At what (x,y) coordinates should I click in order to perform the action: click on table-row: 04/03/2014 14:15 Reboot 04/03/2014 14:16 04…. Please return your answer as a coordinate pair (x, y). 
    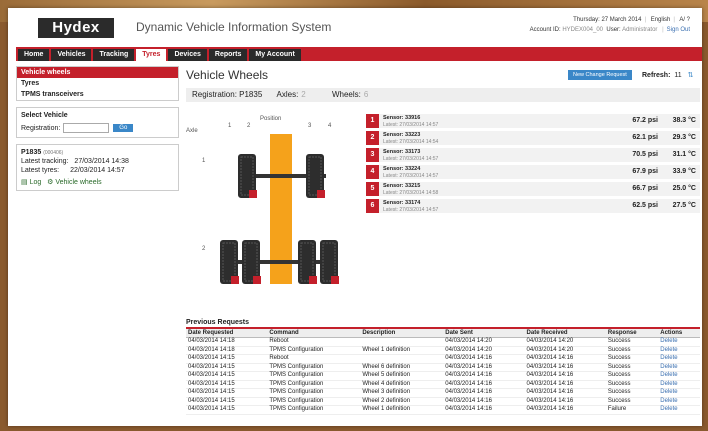
    Looking at the image, I should click on (443, 359).